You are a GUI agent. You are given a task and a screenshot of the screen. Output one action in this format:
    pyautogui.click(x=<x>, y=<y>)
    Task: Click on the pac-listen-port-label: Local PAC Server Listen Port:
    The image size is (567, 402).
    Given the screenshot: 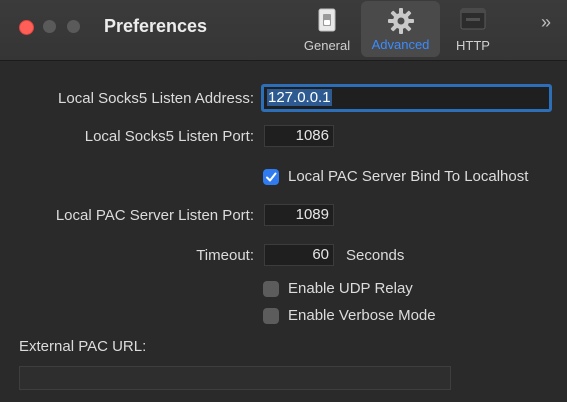 What is the action you would take?
    pyautogui.click(x=154, y=215)
    